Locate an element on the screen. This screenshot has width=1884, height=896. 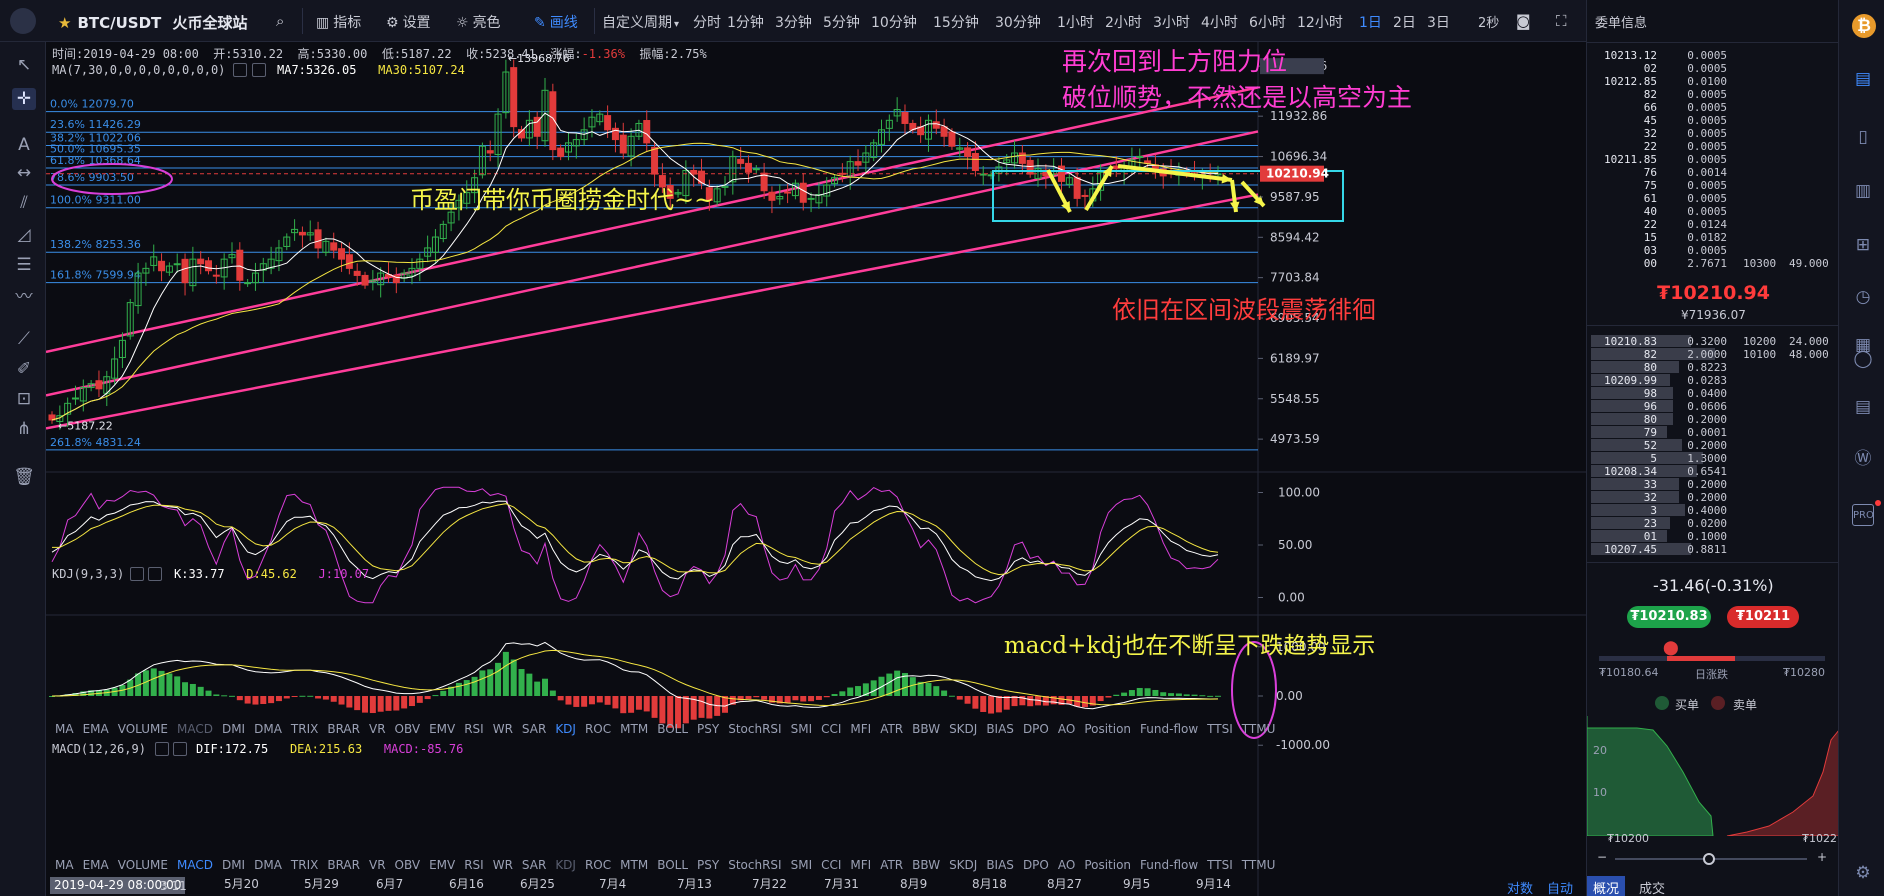
log-scale-button: 对数 is located at coordinates (1520, 887).